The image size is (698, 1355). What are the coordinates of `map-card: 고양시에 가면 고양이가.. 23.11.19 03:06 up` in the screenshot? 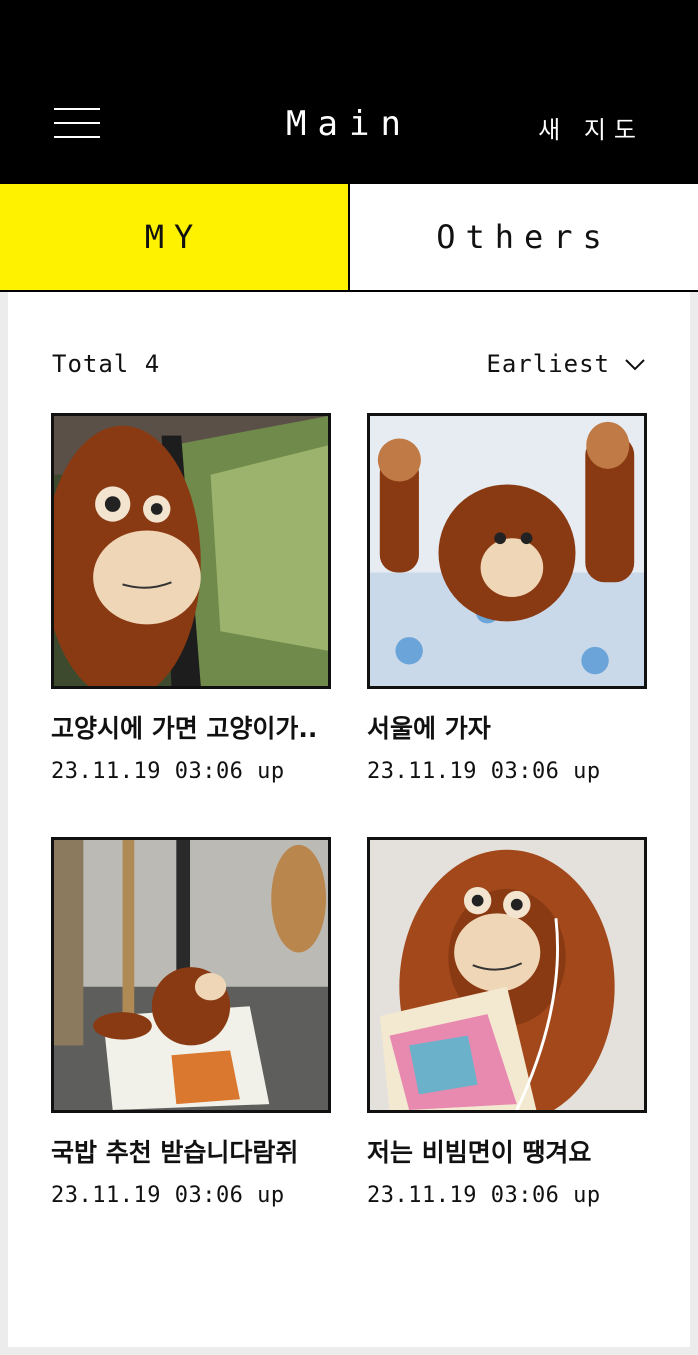 It's located at (191, 598).